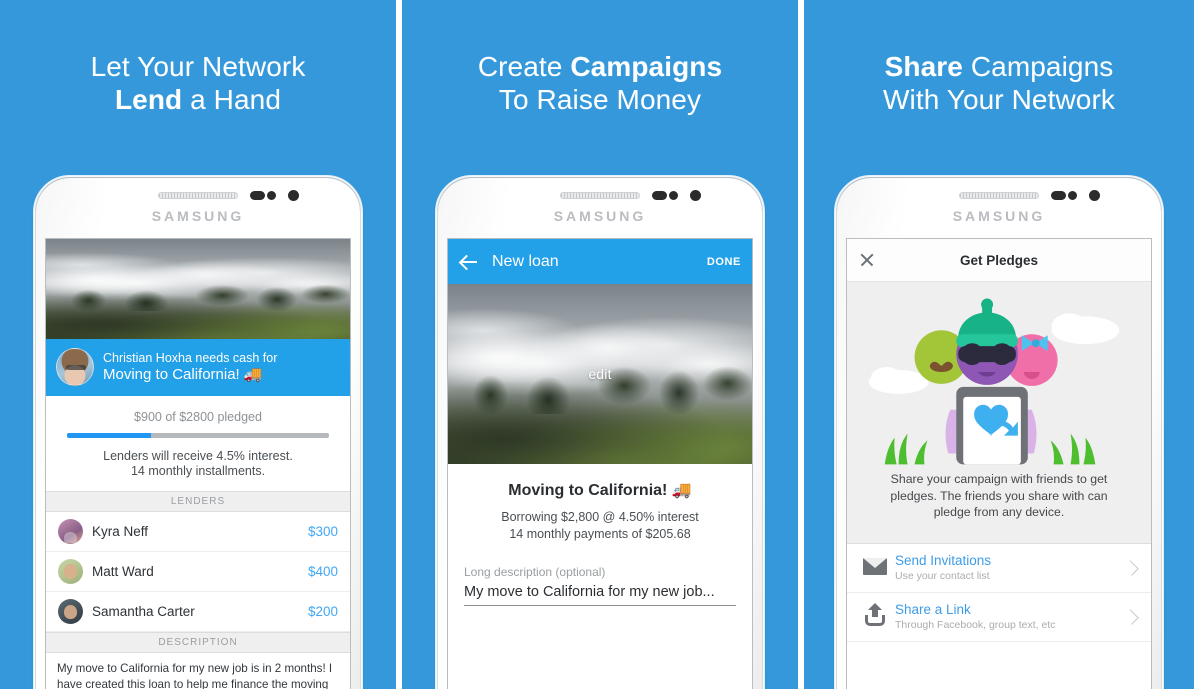  I want to click on panel-2-headline: Create Campaigns To Raise Money, so click(600, 58).